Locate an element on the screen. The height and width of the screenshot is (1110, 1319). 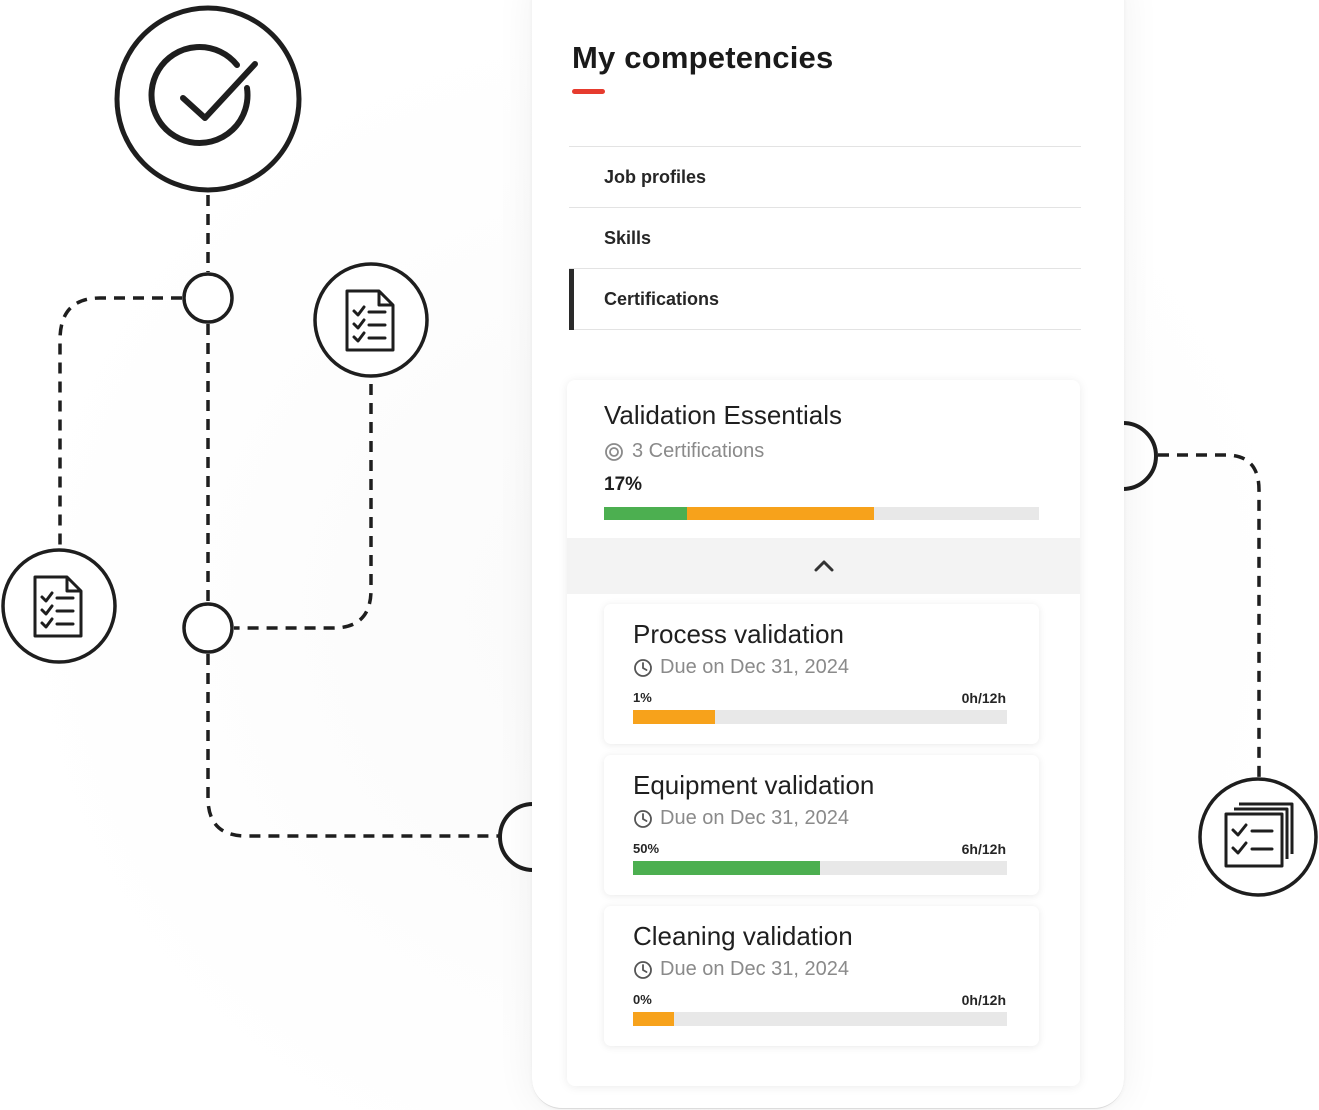
certification-title: Cleaning validation is located at coordinates (743, 936).